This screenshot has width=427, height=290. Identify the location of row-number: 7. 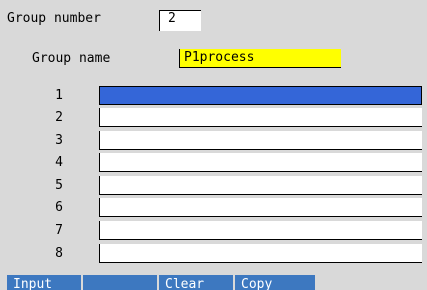
(59, 230).